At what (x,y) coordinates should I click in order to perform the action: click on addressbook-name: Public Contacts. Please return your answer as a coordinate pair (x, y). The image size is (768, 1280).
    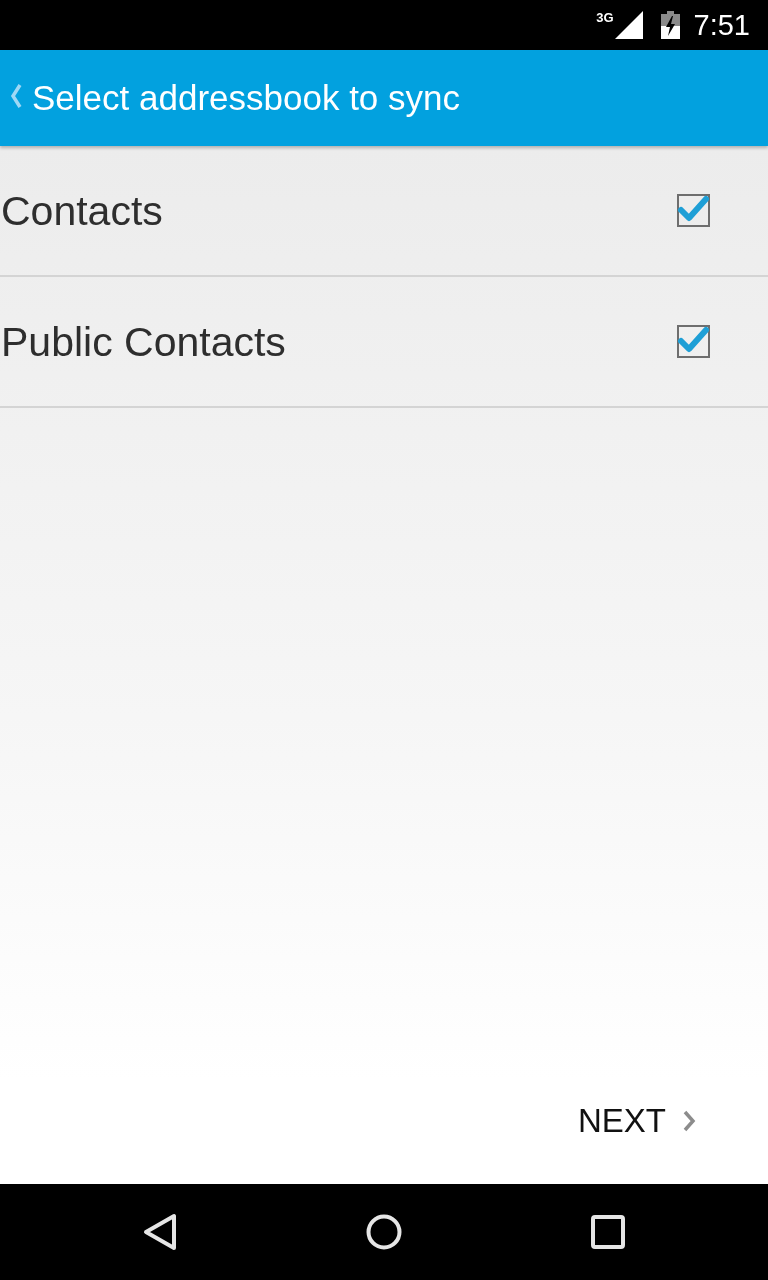
    Looking at the image, I should click on (143, 342).